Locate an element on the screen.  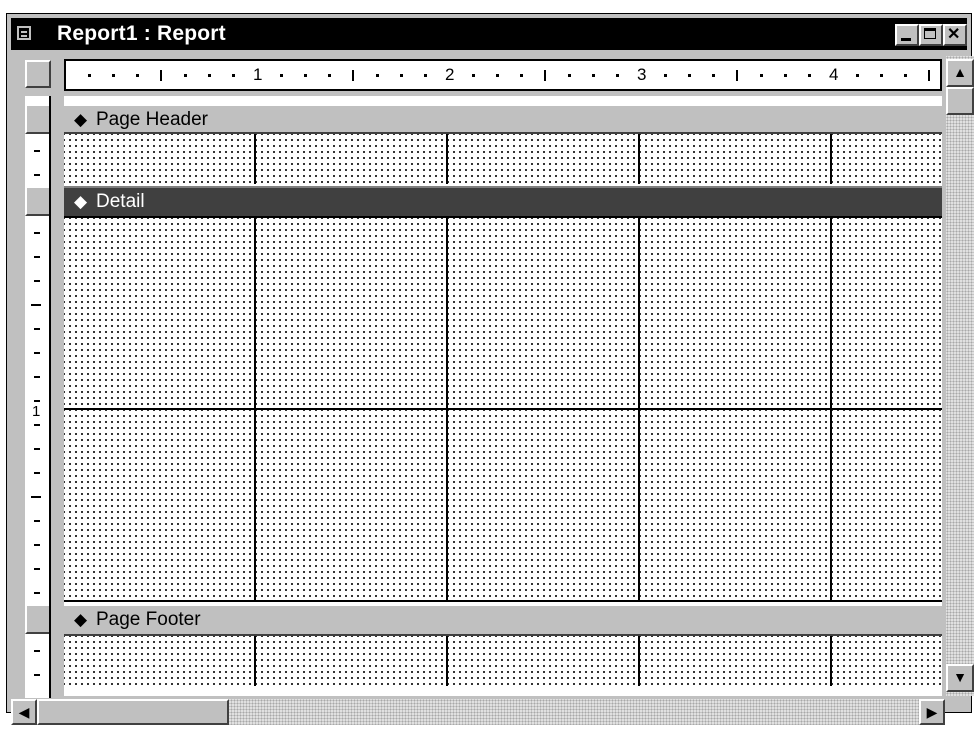
scroll-left-button: ◀ is located at coordinates (24, 712).